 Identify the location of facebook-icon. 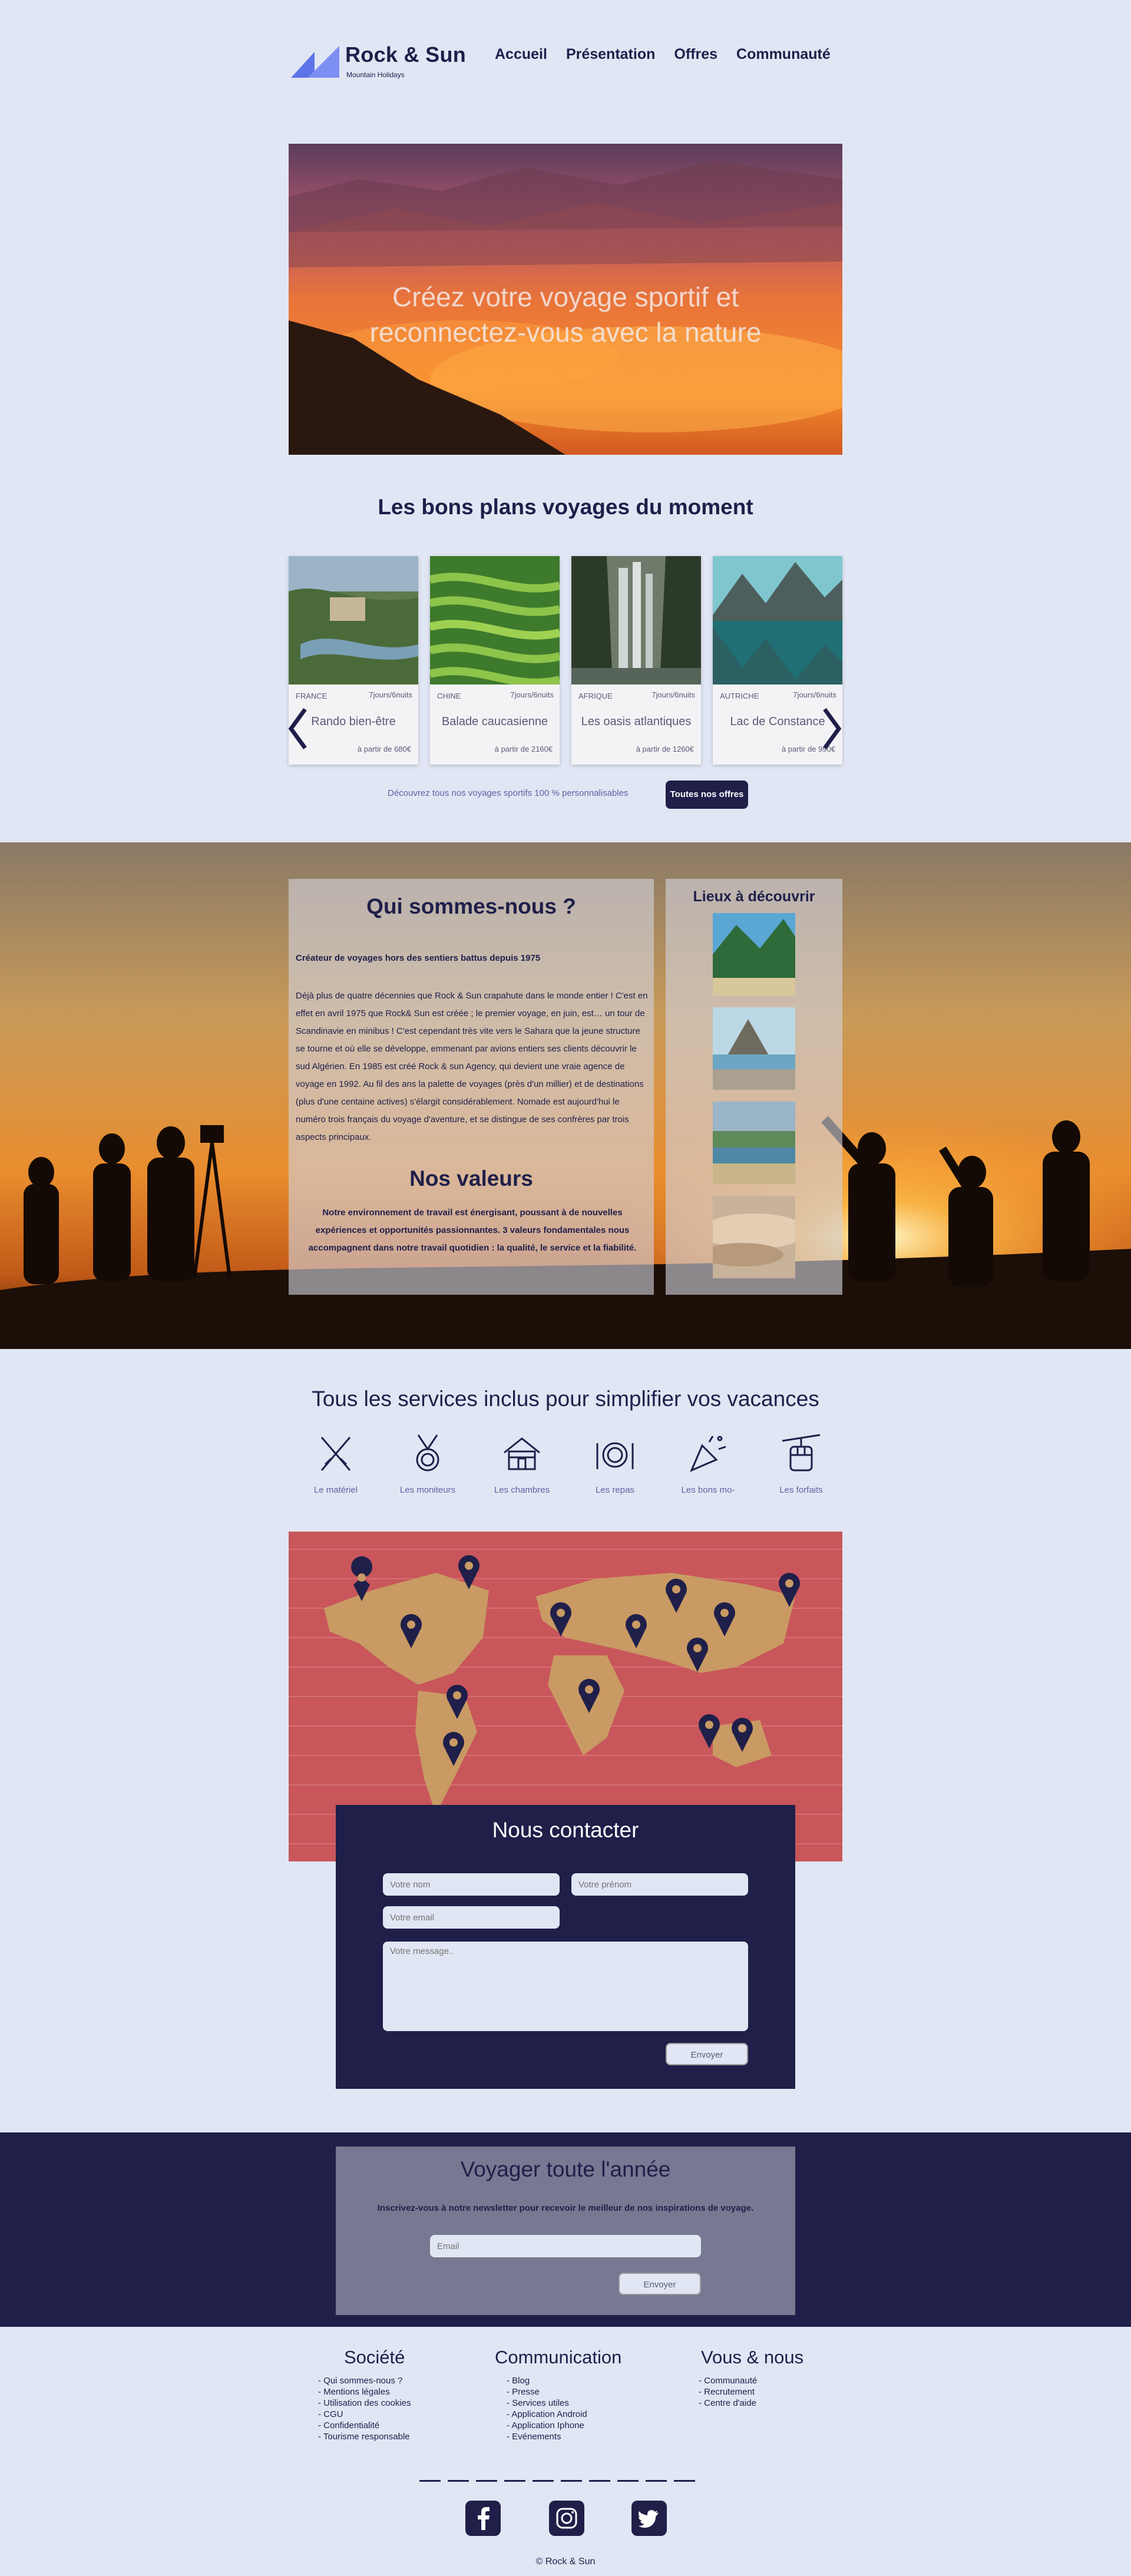
(483, 2518).